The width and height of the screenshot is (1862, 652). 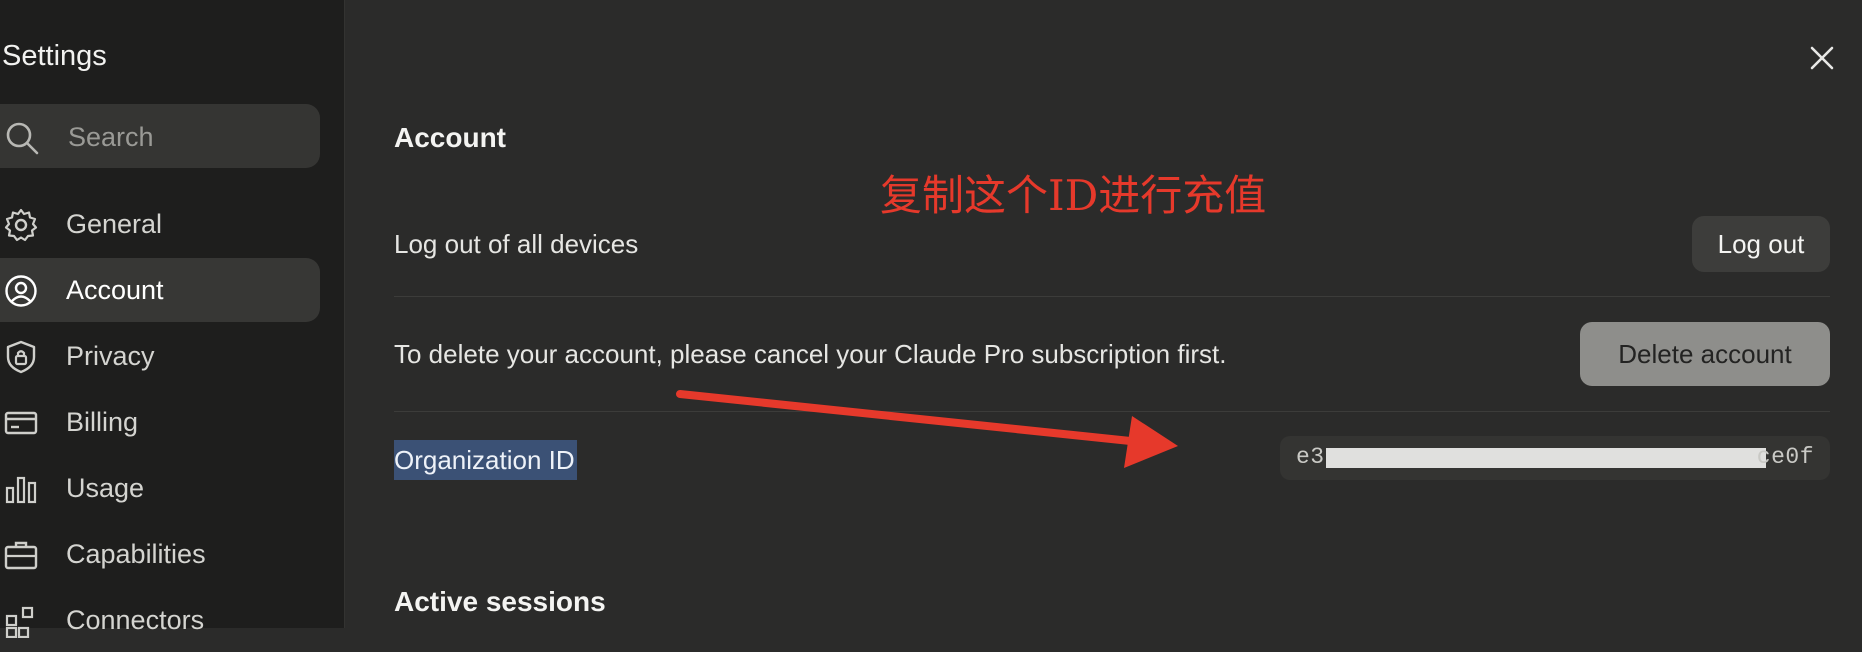 I want to click on redaction-bar, so click(x=1546, y=458).